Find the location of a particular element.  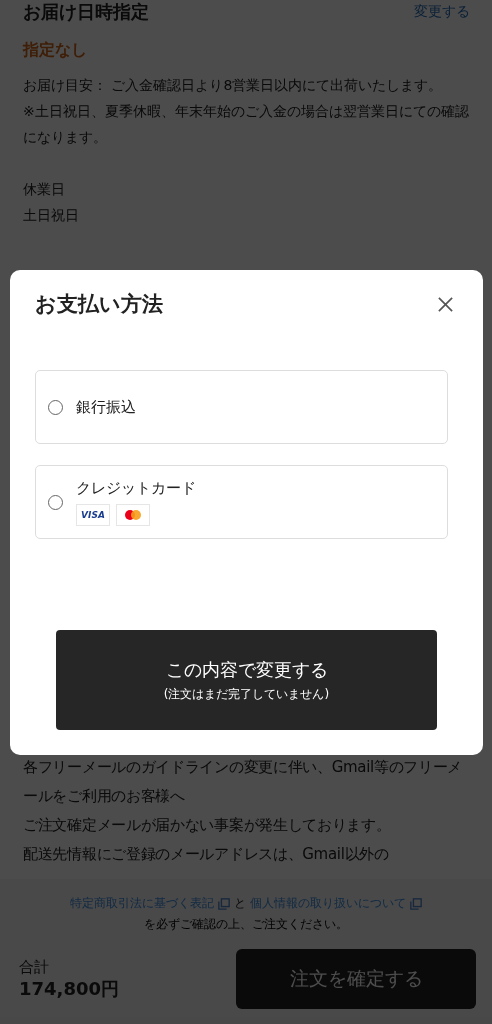

dialog-title: お支払い方法 is located at coordinates (99, 304).